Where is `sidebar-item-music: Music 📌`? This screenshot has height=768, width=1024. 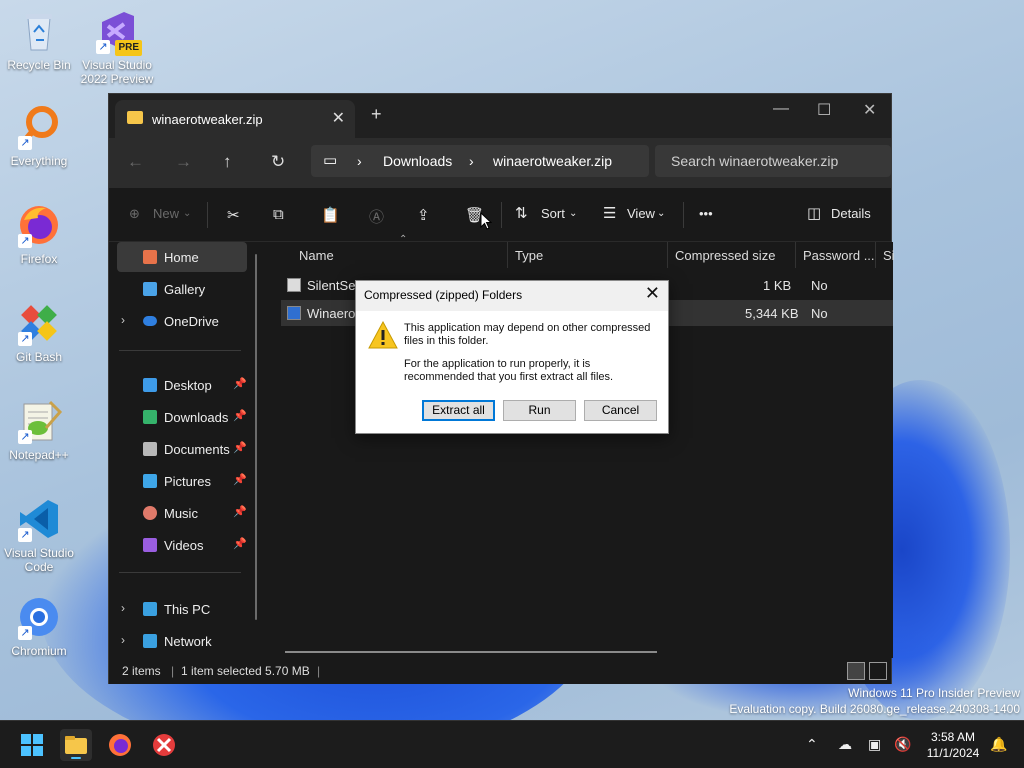
sidebar-item-music: Music 📌 is located at coordinates (182, 513).